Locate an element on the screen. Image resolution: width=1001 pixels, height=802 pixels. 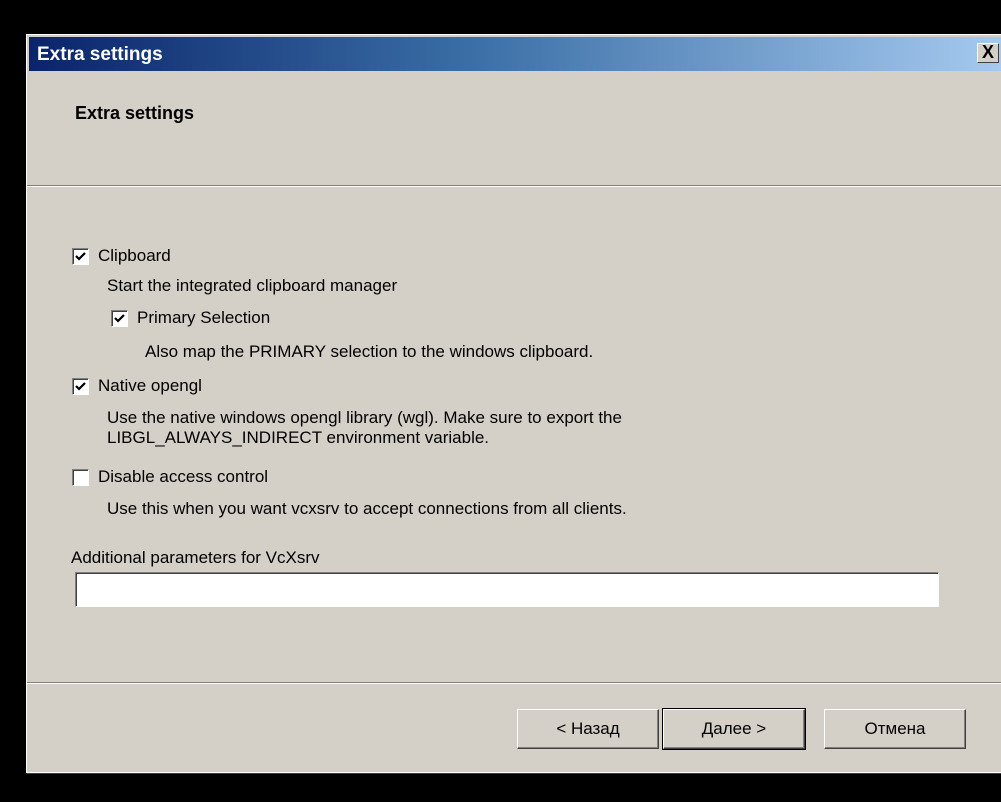
disable-access-control-checkbox-box is located at coordinates (80, 477).